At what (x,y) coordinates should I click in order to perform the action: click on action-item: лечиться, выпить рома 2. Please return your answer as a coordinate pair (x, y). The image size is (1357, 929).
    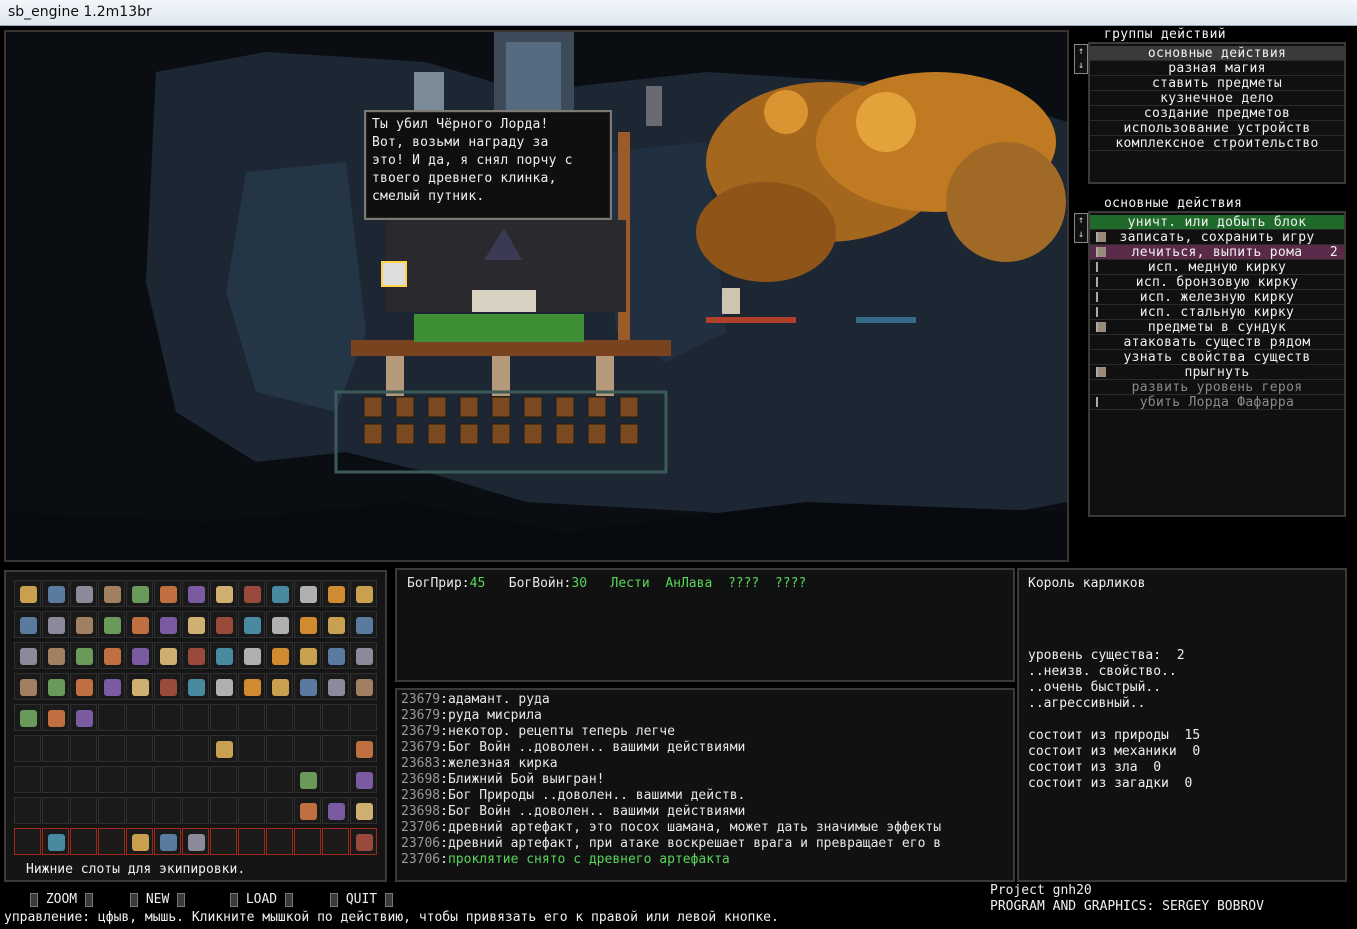
    Looking at the image, I should click on (1217, 252).